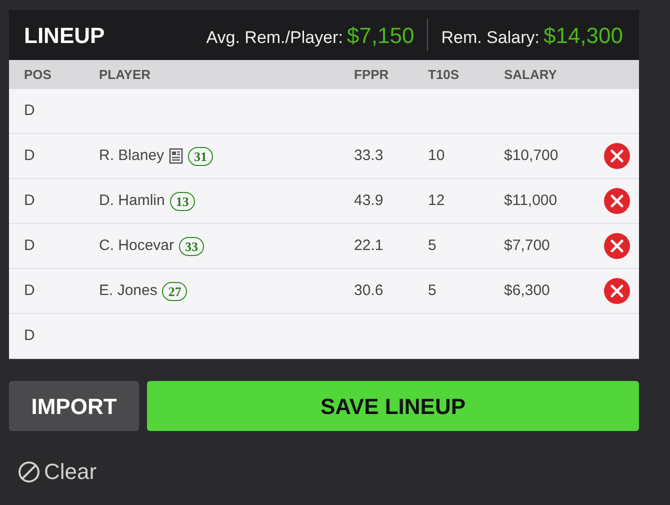 The image size is (670, 505). Describe the element at coordinates (371, 74) in the screenshot. I see `column-header: FPPR` at that location.